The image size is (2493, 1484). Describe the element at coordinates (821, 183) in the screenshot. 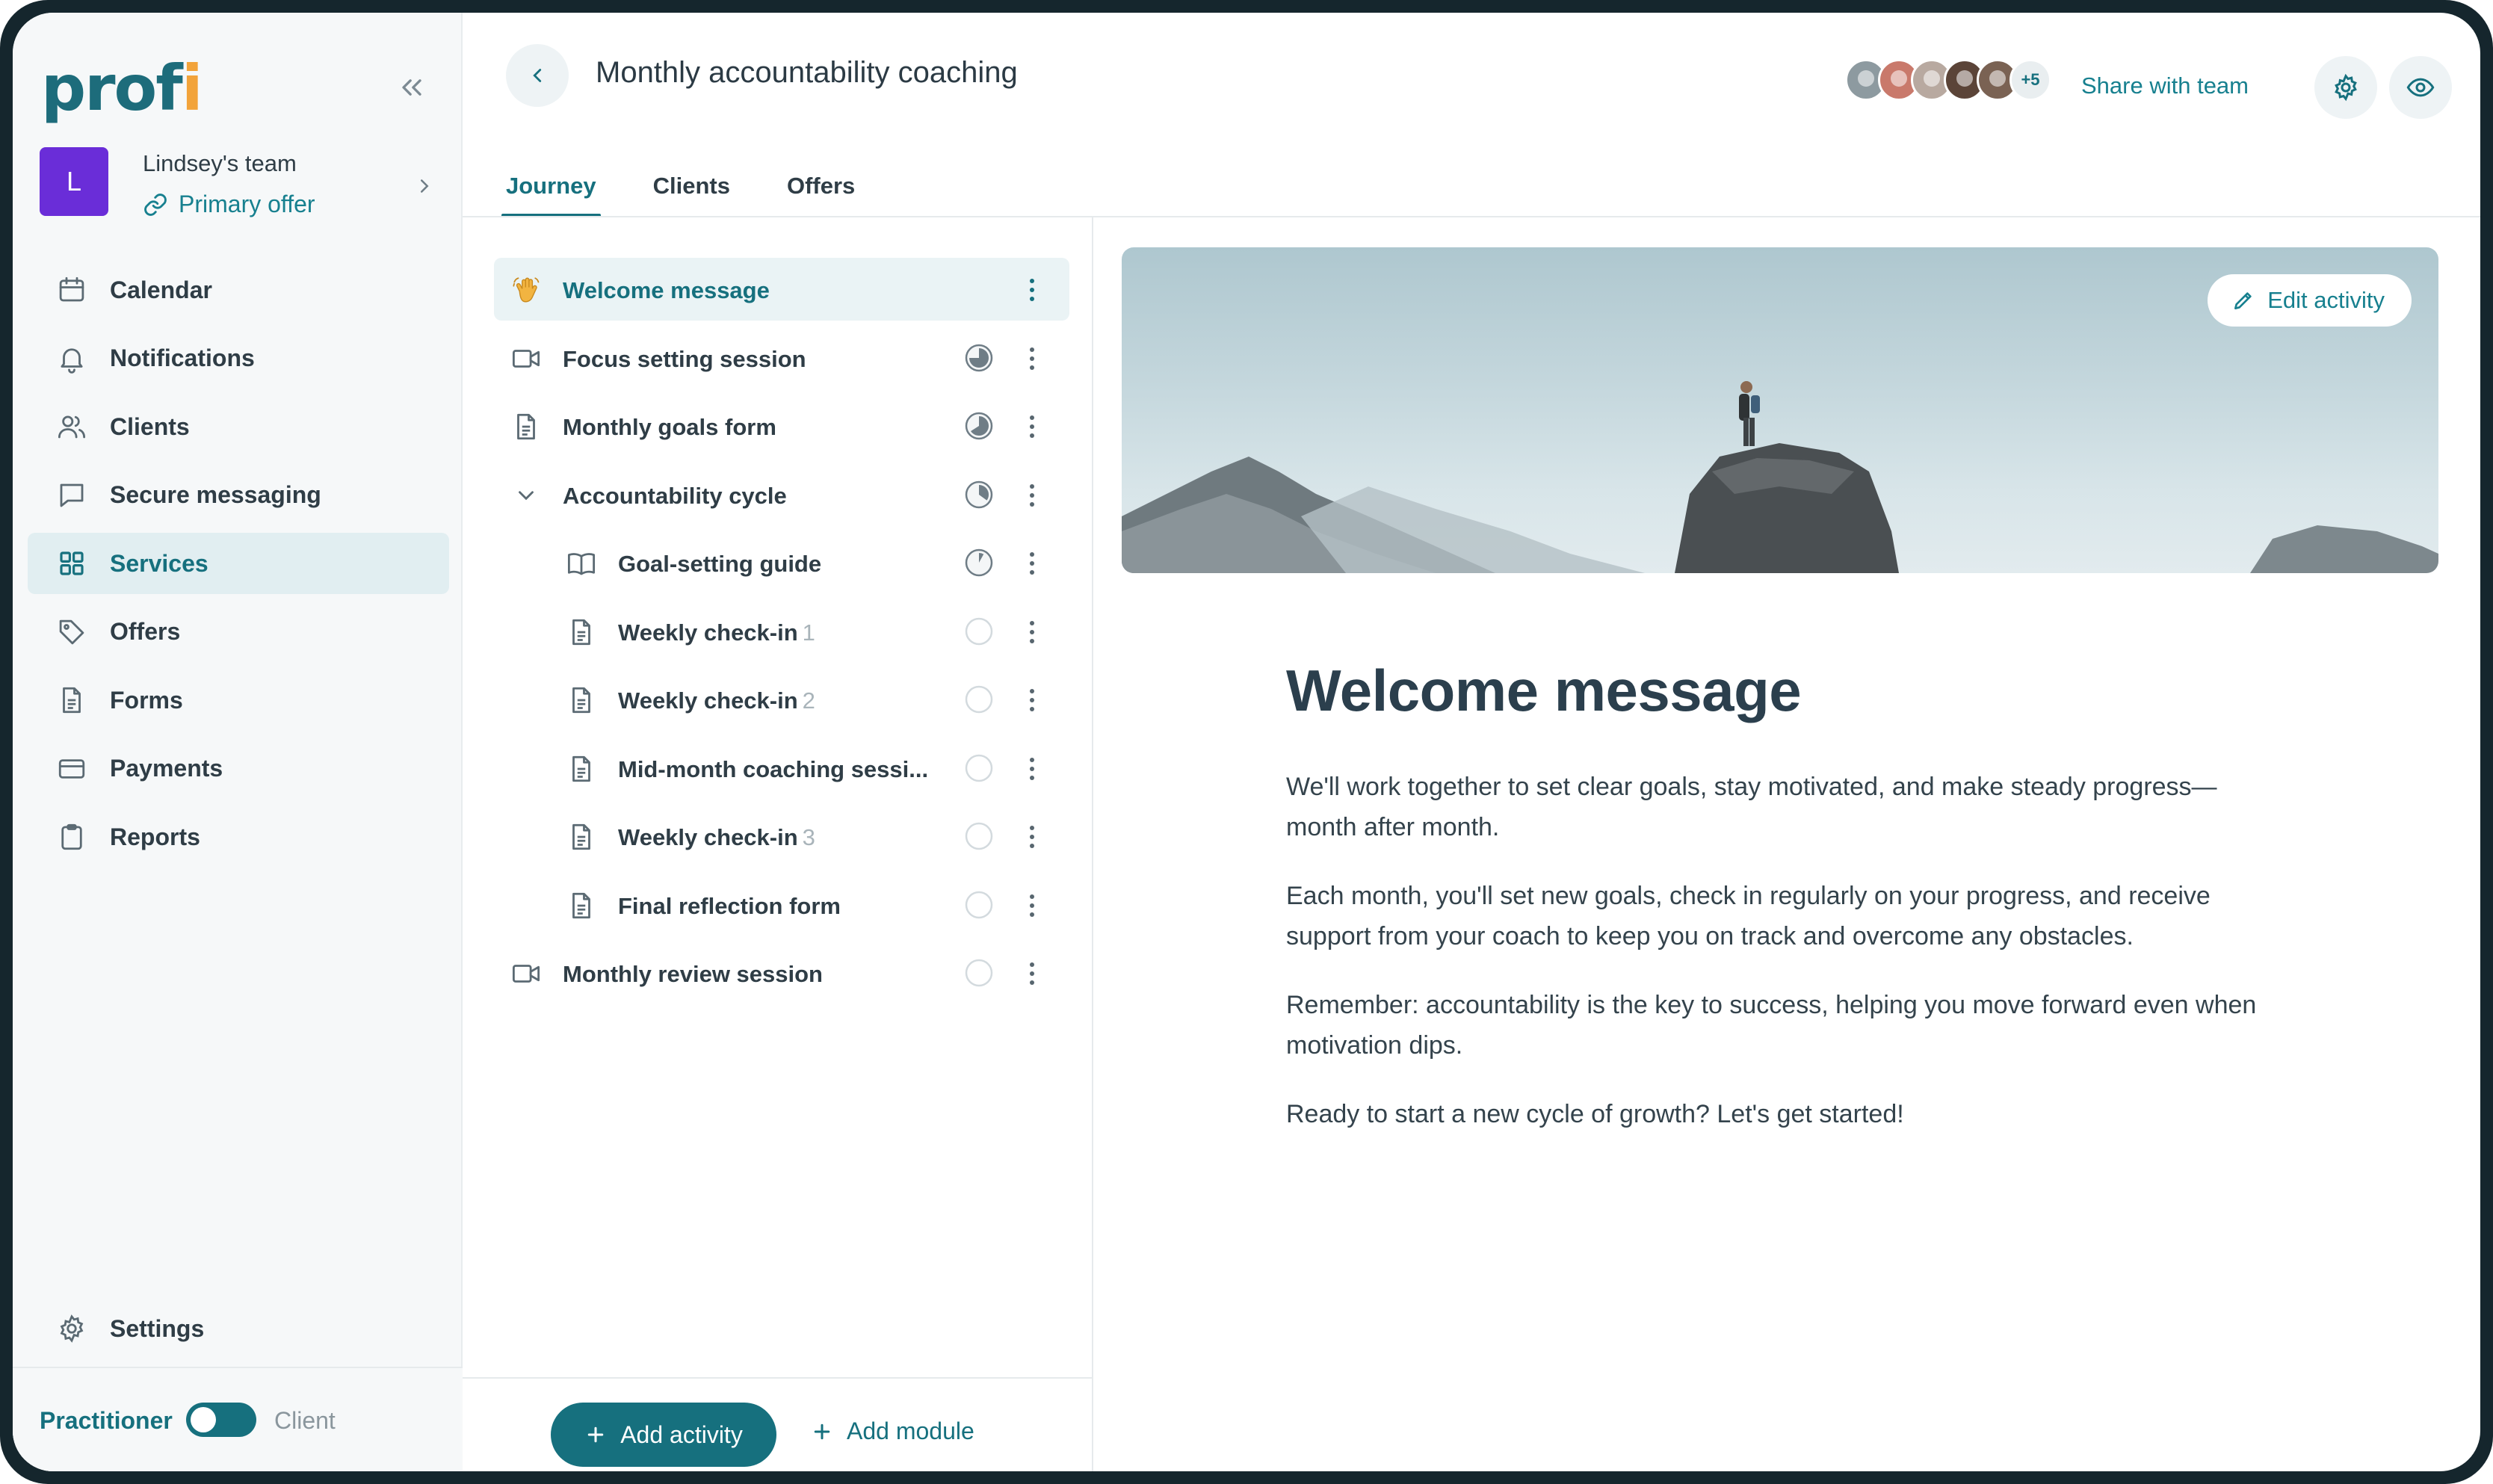

I see `tab-offers: Offers` at that location.